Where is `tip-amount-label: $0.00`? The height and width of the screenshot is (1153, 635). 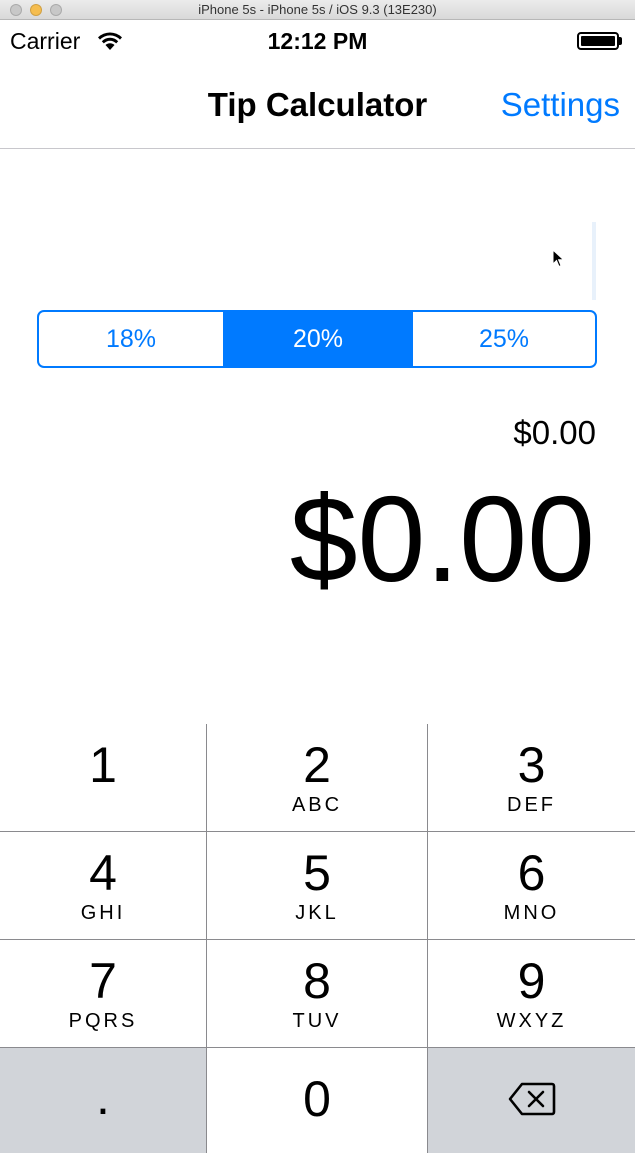 tip-amount-label: $0.00 is located at coordinates (554, 432).